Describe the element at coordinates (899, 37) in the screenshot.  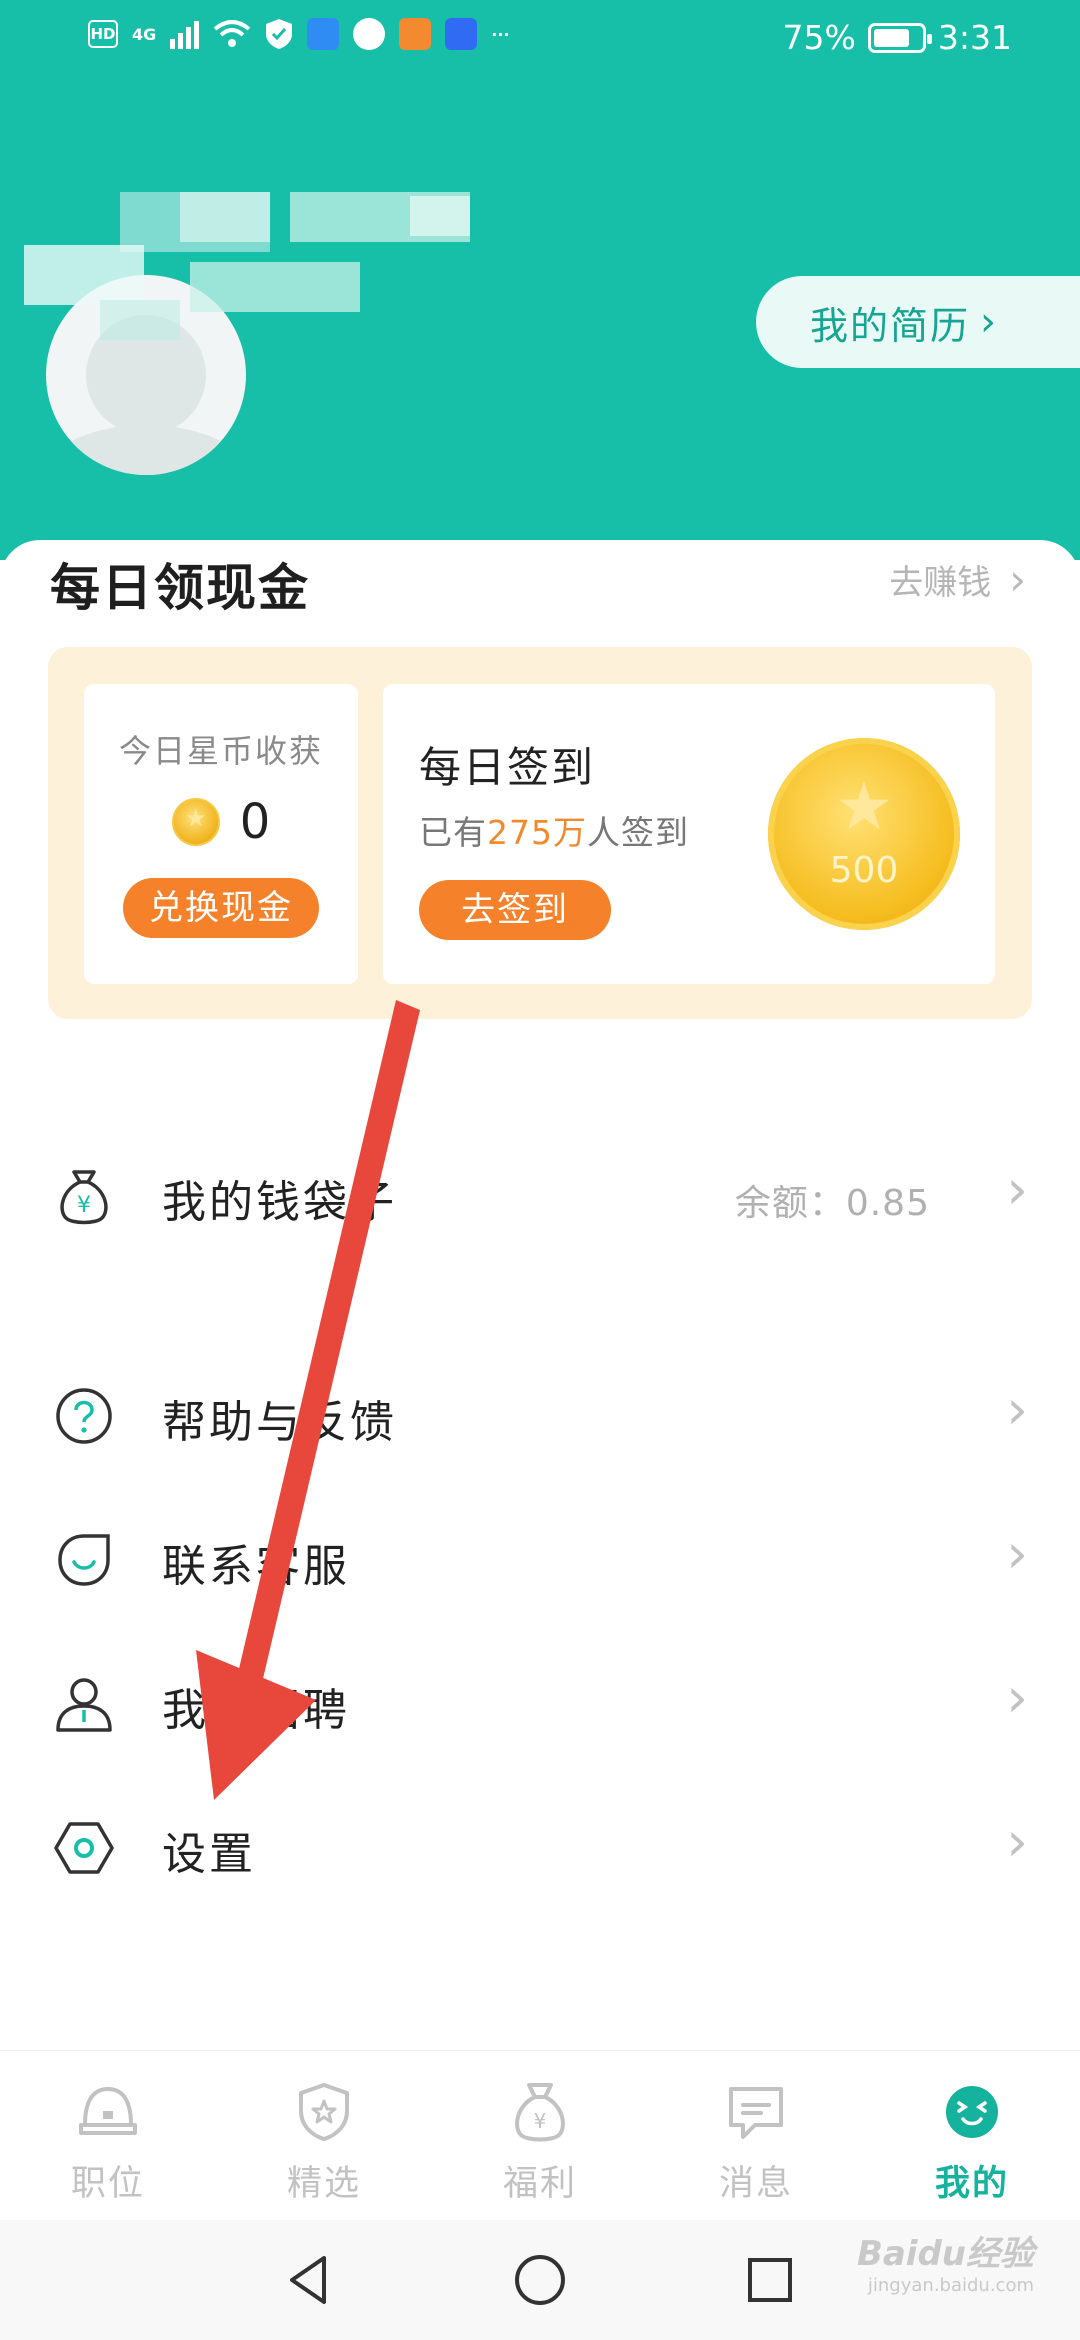
I see `battery-icon` at that location.